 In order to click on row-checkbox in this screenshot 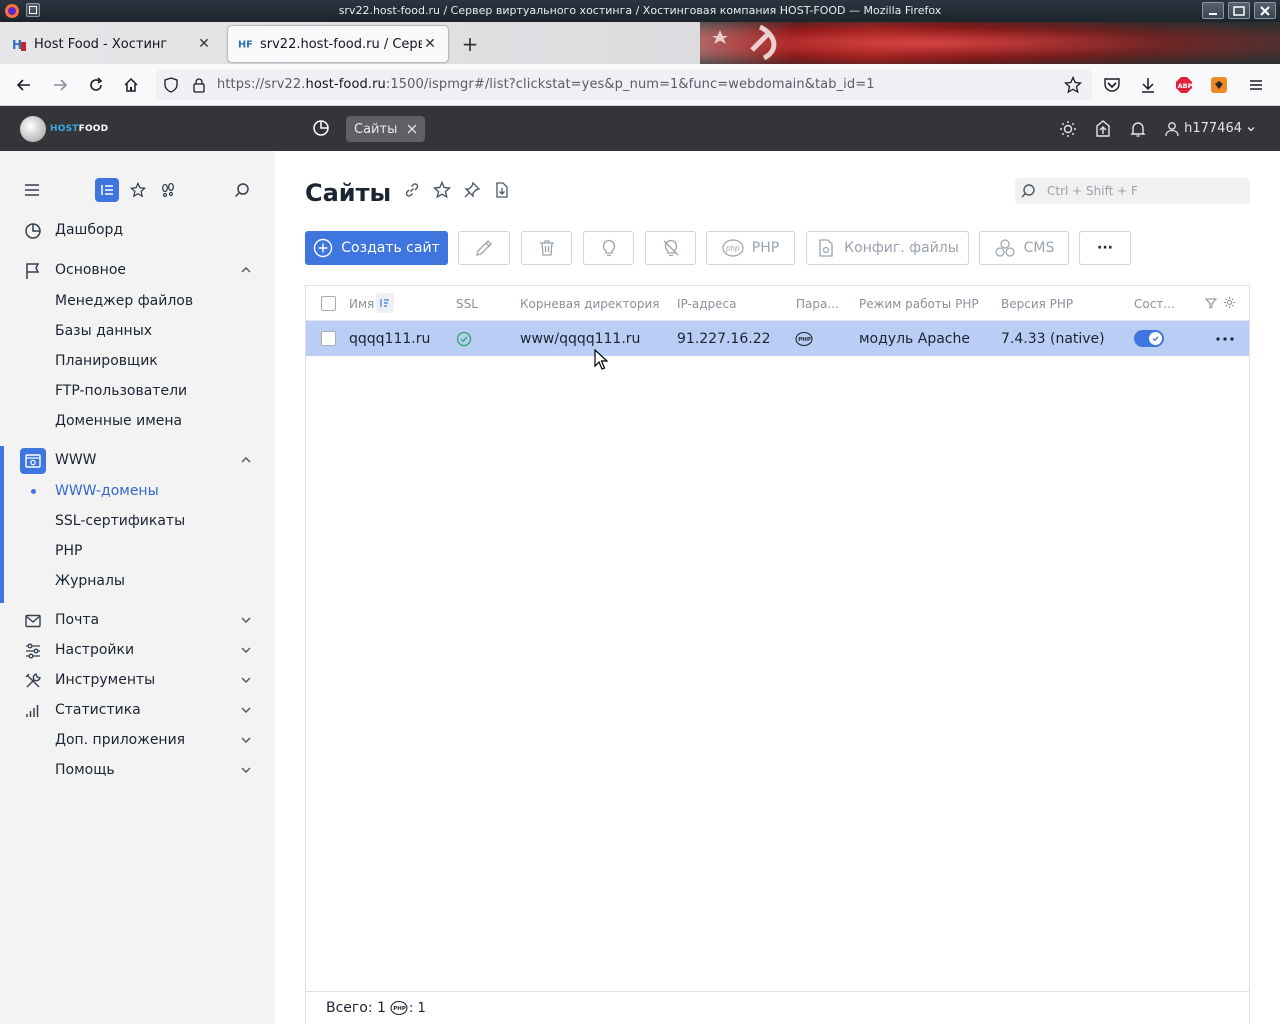, I will do `click(328, 338)`.